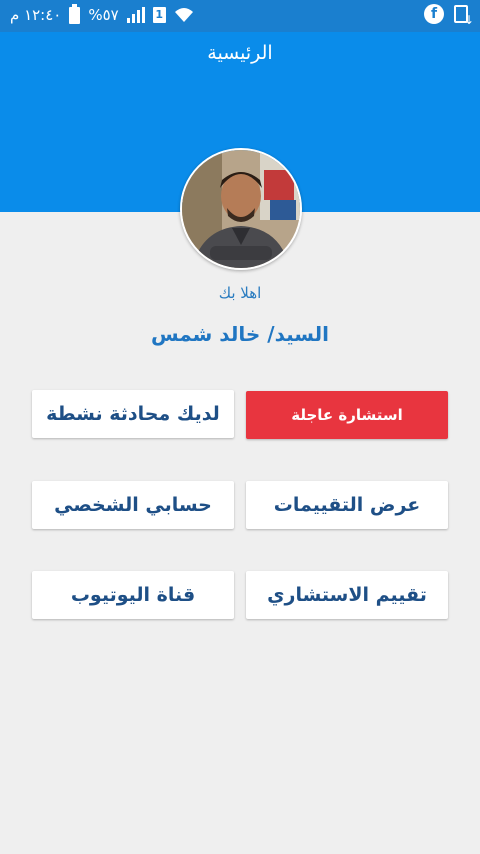 Image resolution: width=480 pixels, height=854 pixels. I want to click on sim-icon: 1, so click(159, 15).